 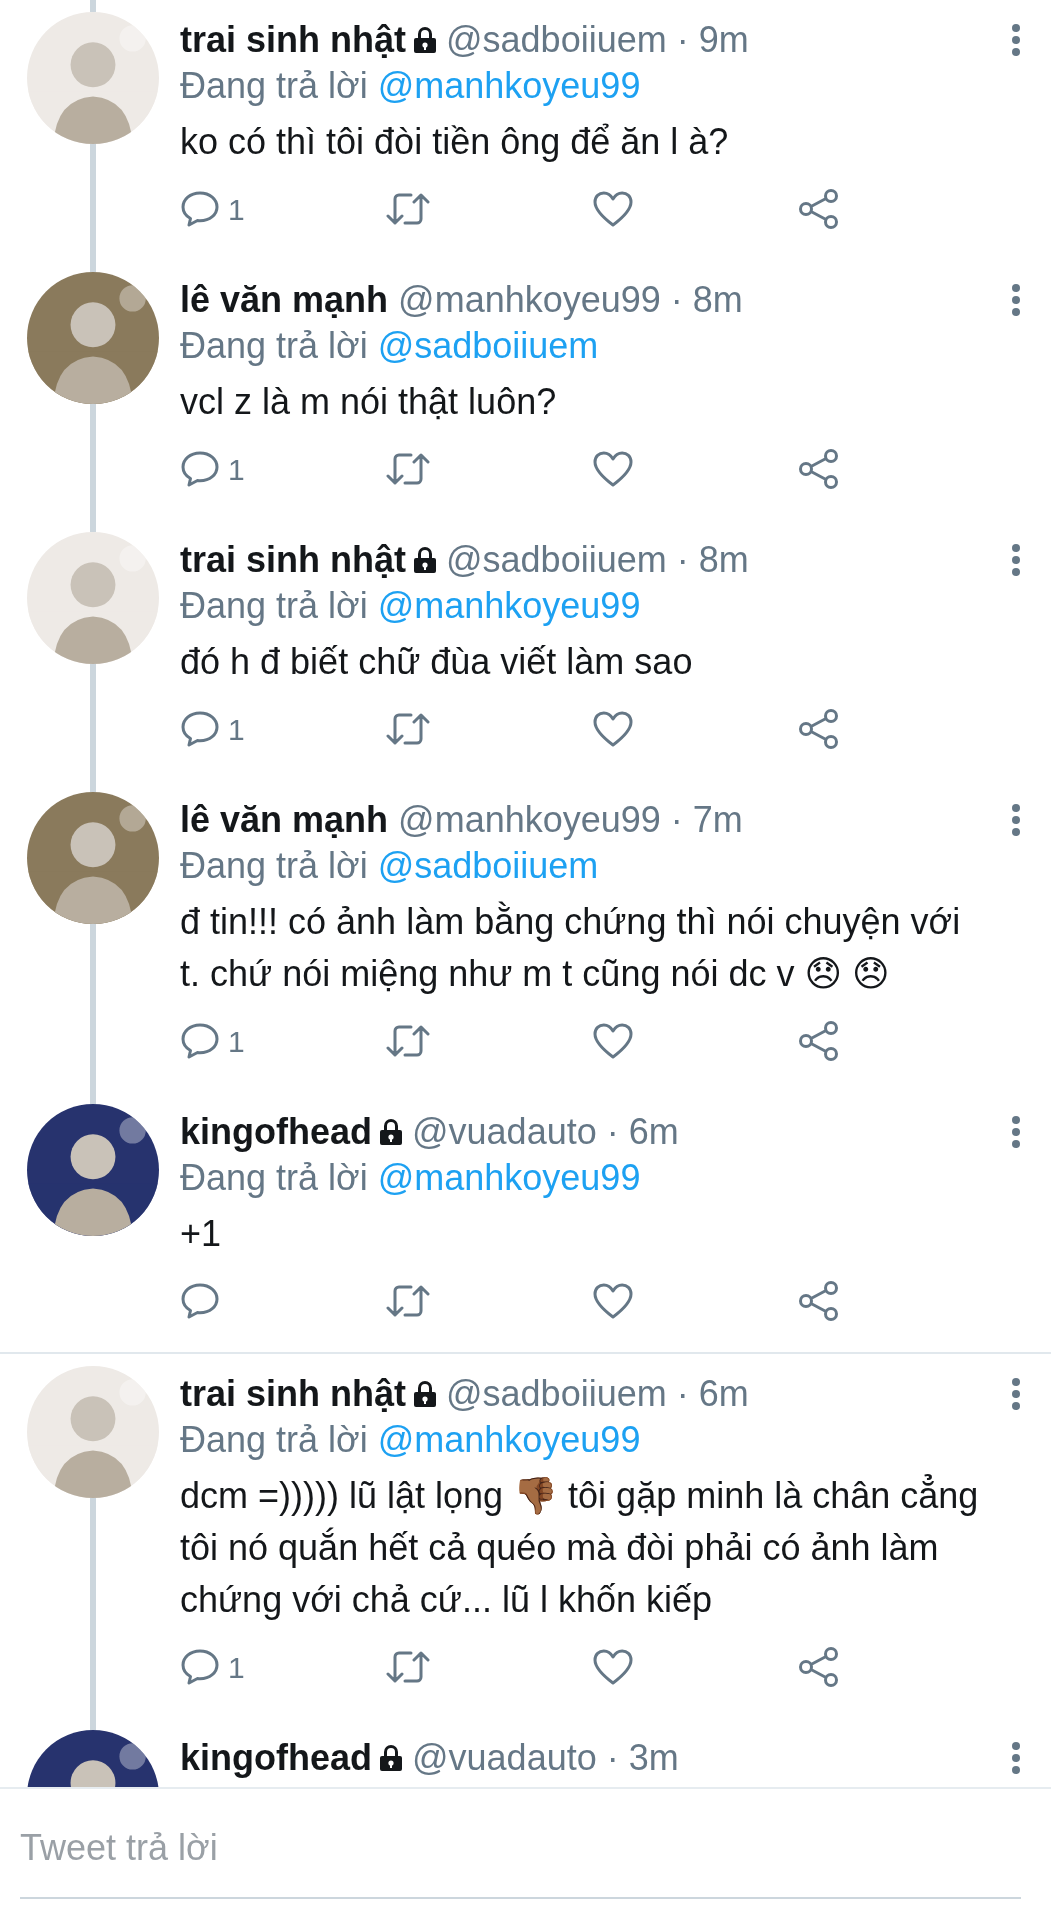 I want to click on tweet-text: +1, so click(x=201, y=1234).